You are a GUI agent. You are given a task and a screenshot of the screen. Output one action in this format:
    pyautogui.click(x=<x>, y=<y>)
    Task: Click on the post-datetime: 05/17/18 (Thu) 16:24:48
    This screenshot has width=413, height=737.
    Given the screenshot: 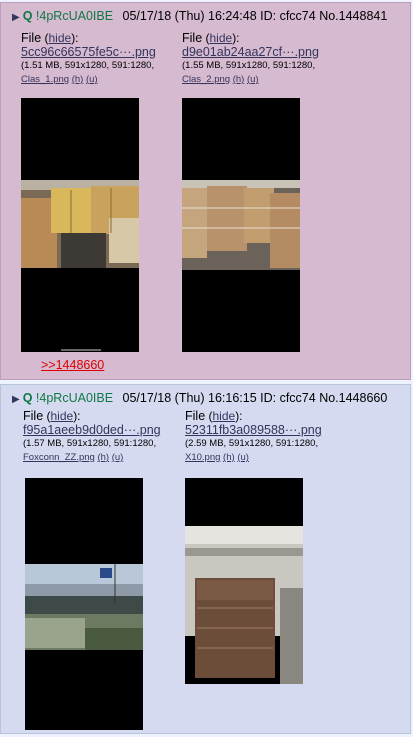 What is the action you would take?
    pyautogui.click(x=189, y=16)
    